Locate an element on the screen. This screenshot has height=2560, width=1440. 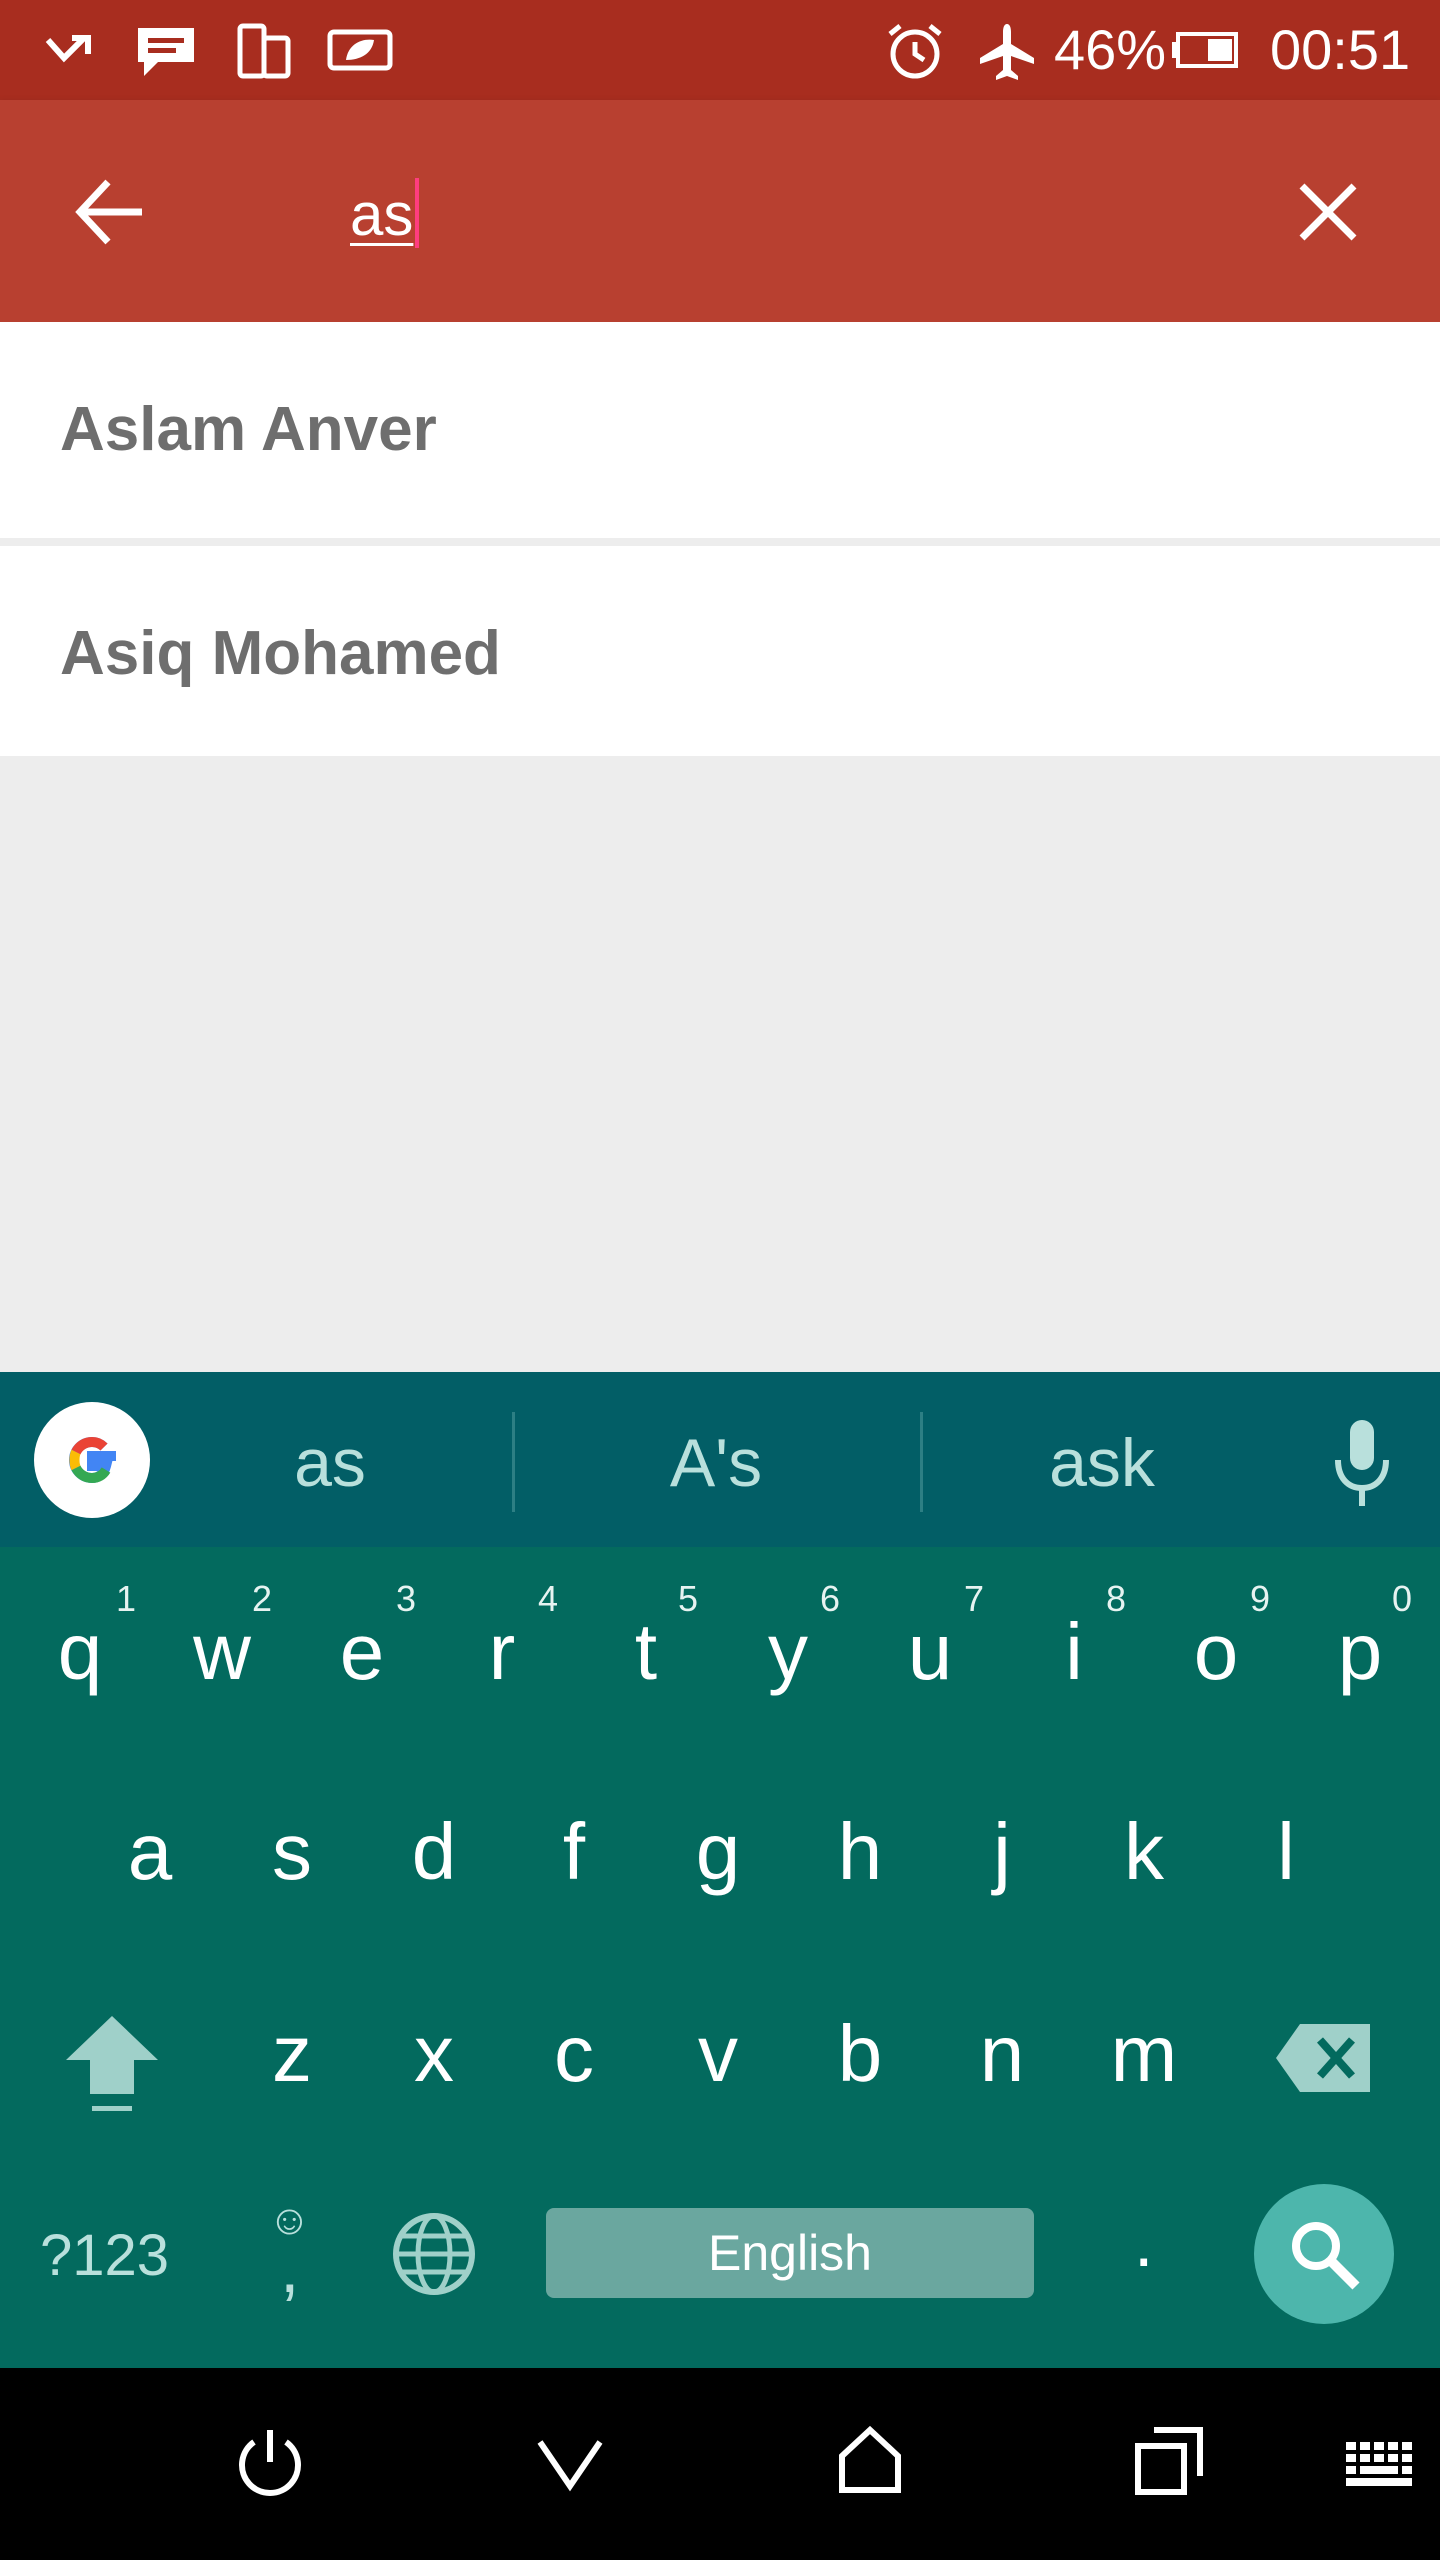
battery-saver-icon is located at coordinates (360, 50).